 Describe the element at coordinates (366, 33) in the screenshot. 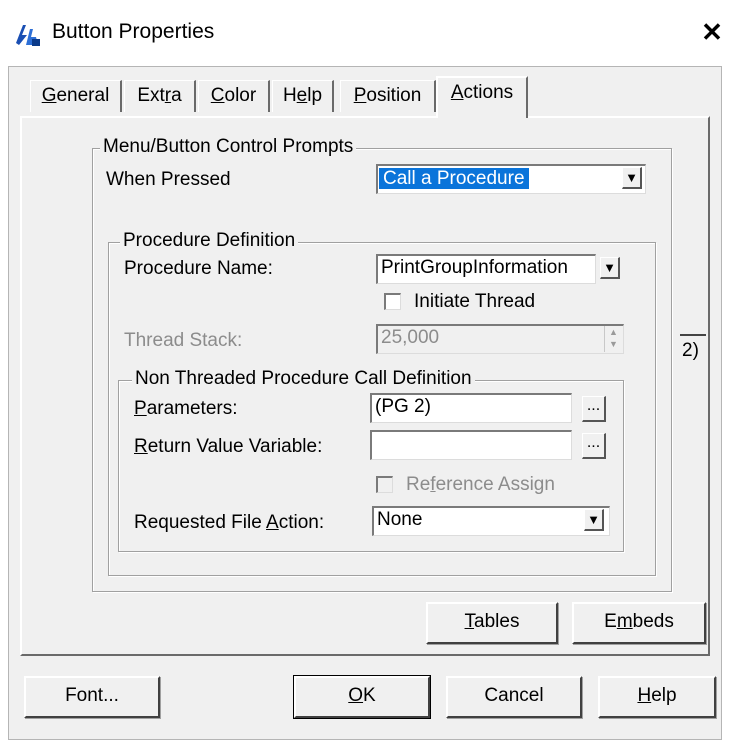

I see `title-bar: Button Properties ✕` at that location.